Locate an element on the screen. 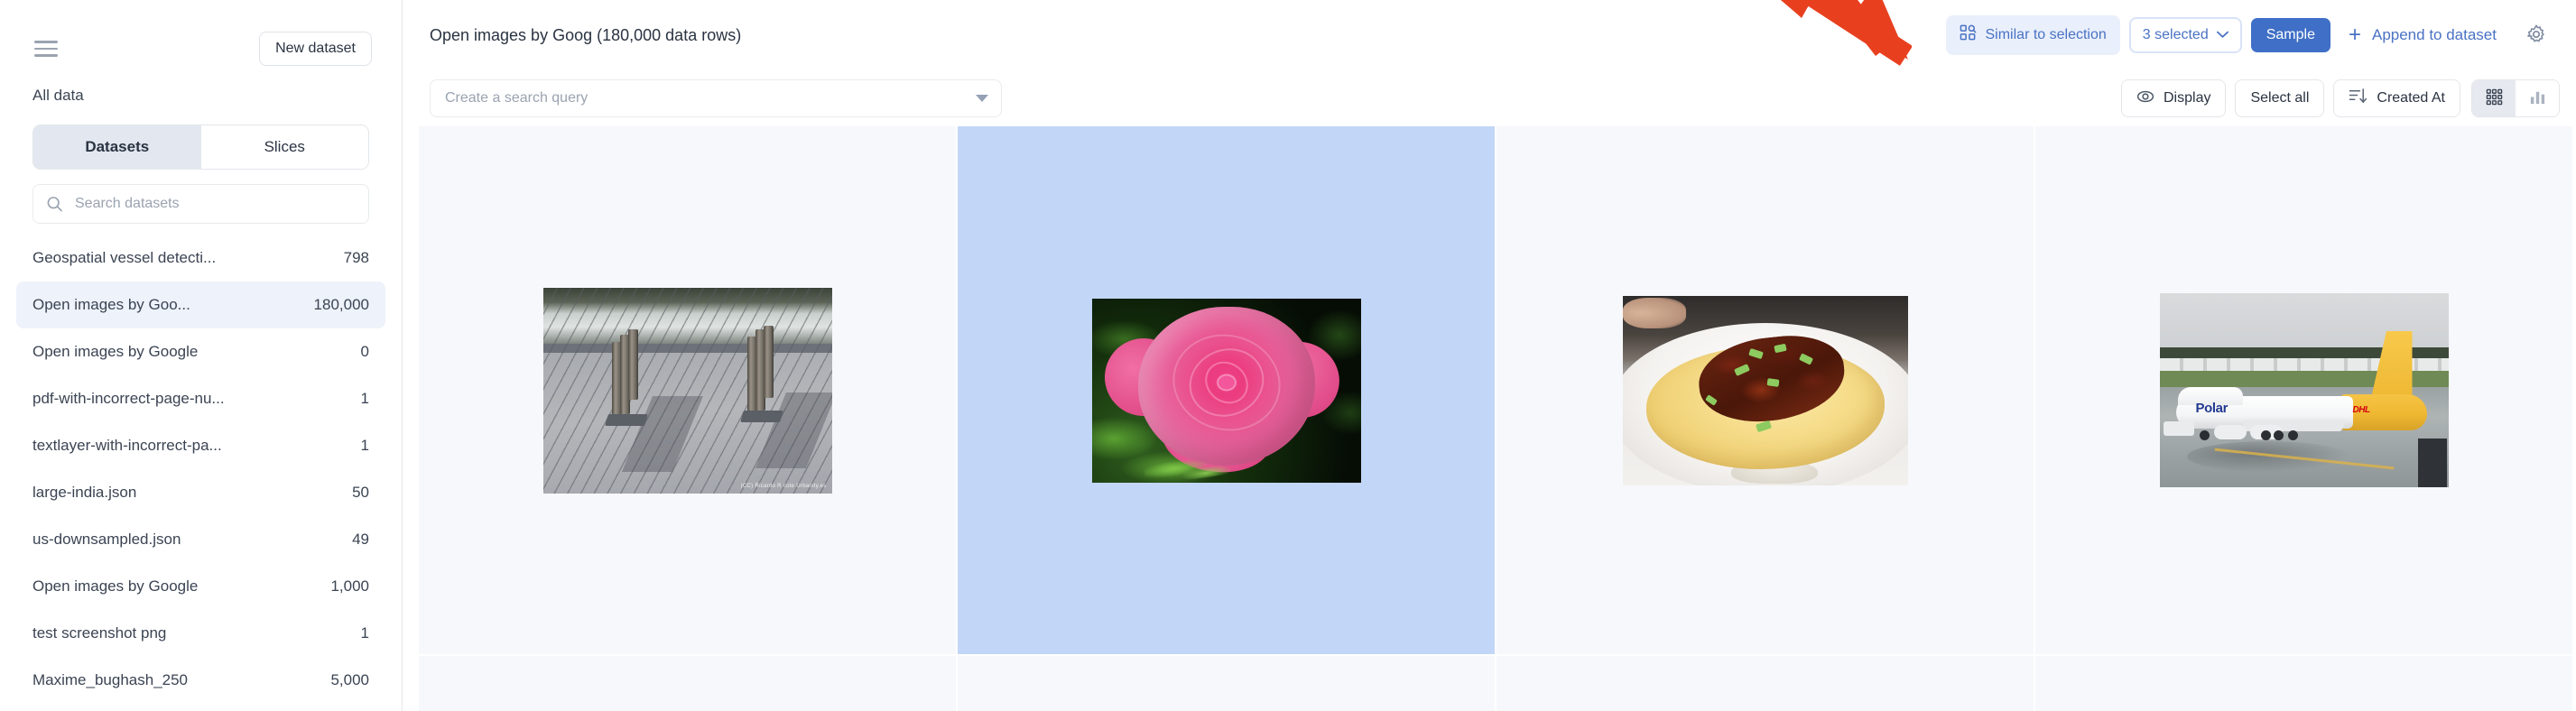 This screenshot has width=2576, height=711. list-item: large-india.json 50 is located at coordinates (200, 492).